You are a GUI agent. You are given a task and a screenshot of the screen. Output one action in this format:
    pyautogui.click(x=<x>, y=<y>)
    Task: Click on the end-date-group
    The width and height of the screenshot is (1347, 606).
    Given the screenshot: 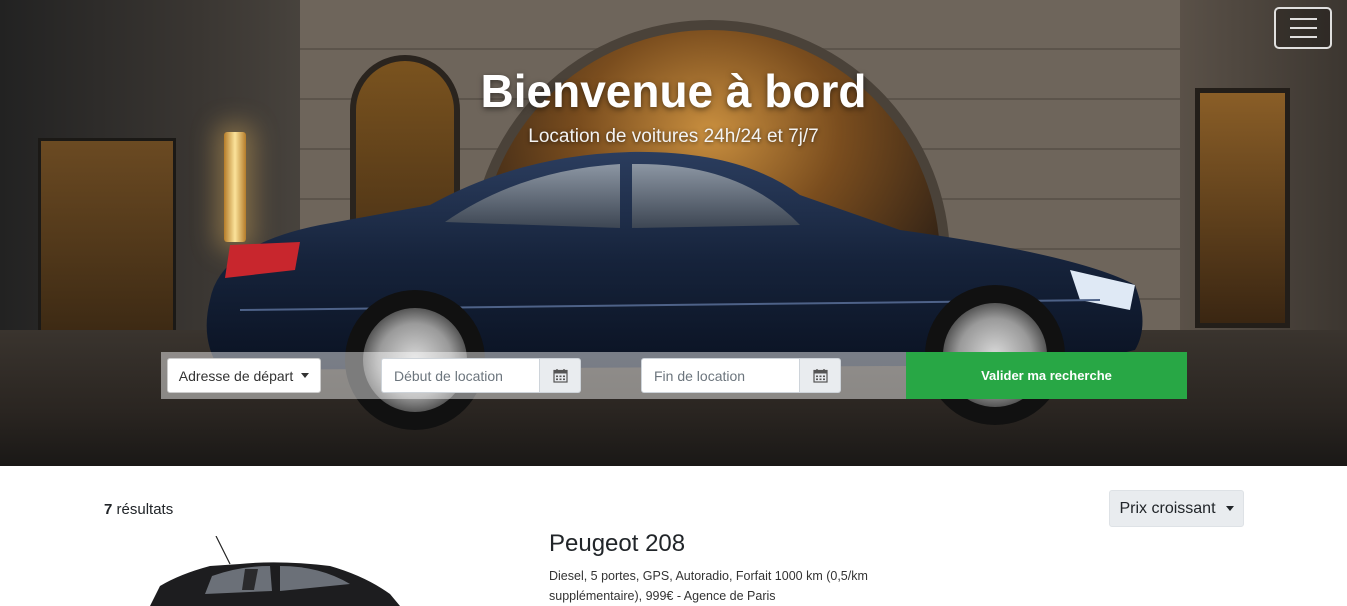 What is the action you would take?
    pyautogui.click(x=741, y=375)
    